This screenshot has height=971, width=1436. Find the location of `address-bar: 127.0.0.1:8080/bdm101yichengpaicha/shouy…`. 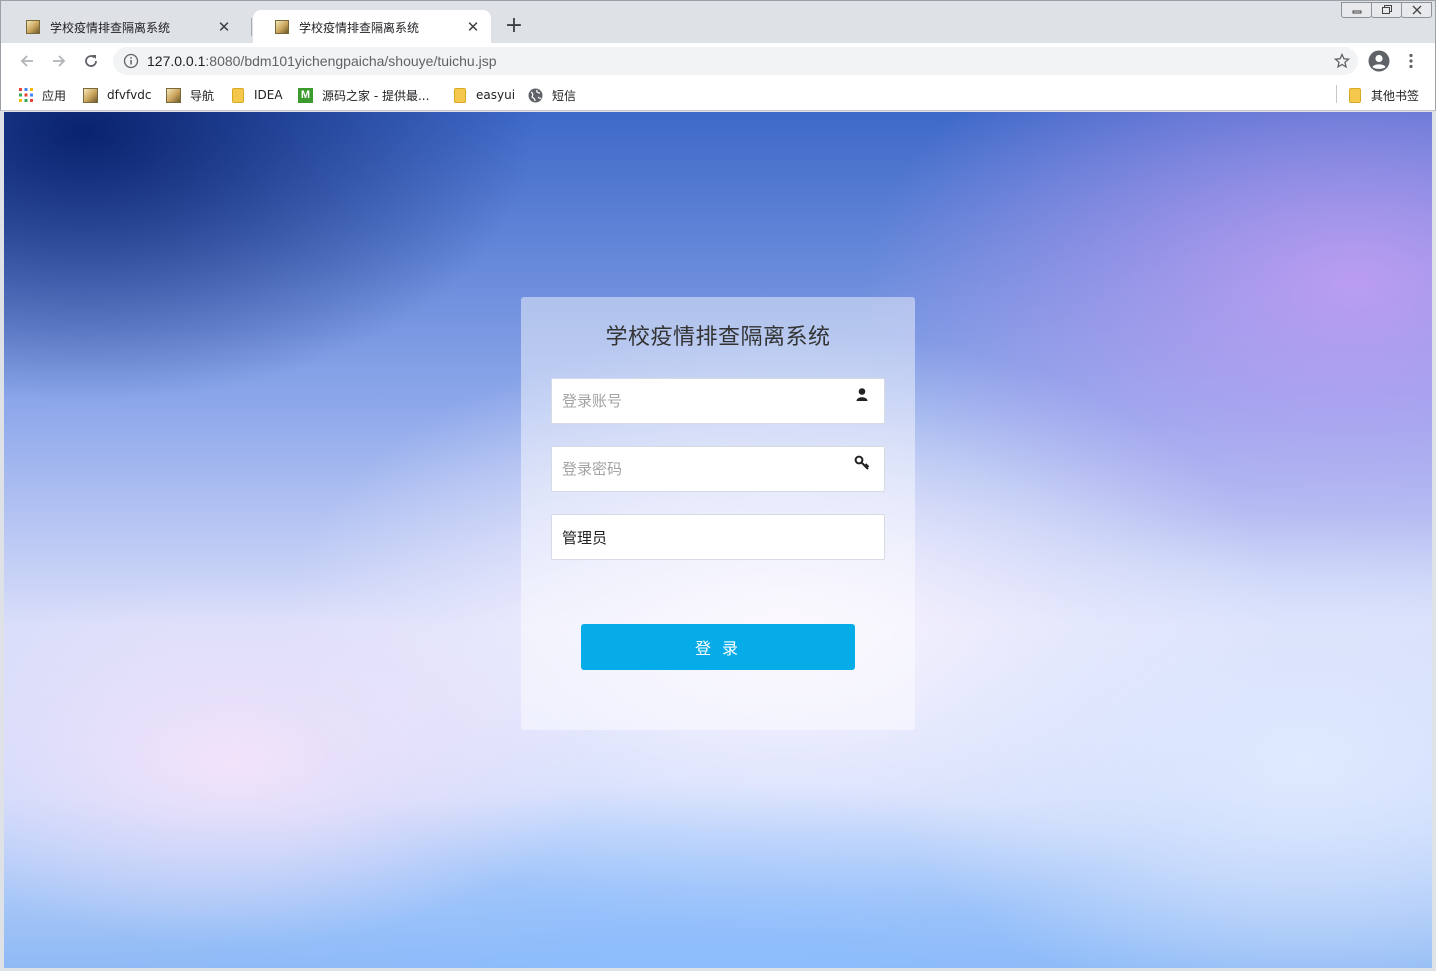

address-bar: 127.0.0.1:8080/bdm101yichengpaicha/shouy… is located at coordinates (735, 61).